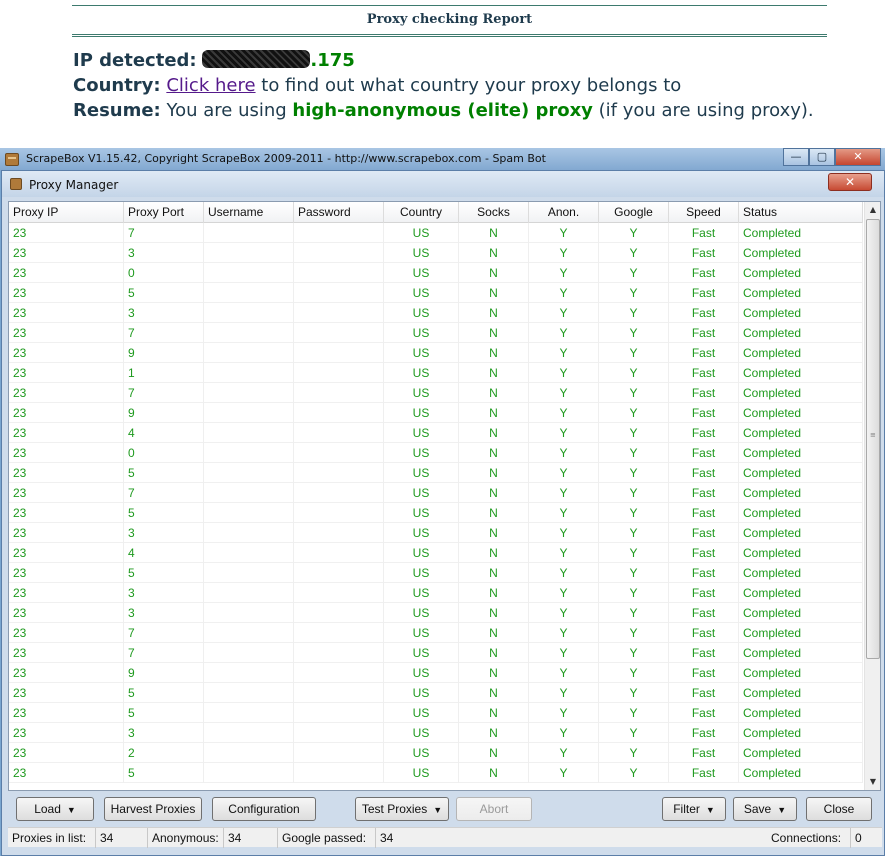 This screenshot has width=885, height=856. I want to click on ip-line: IP detected: .175, so click(443, 60).